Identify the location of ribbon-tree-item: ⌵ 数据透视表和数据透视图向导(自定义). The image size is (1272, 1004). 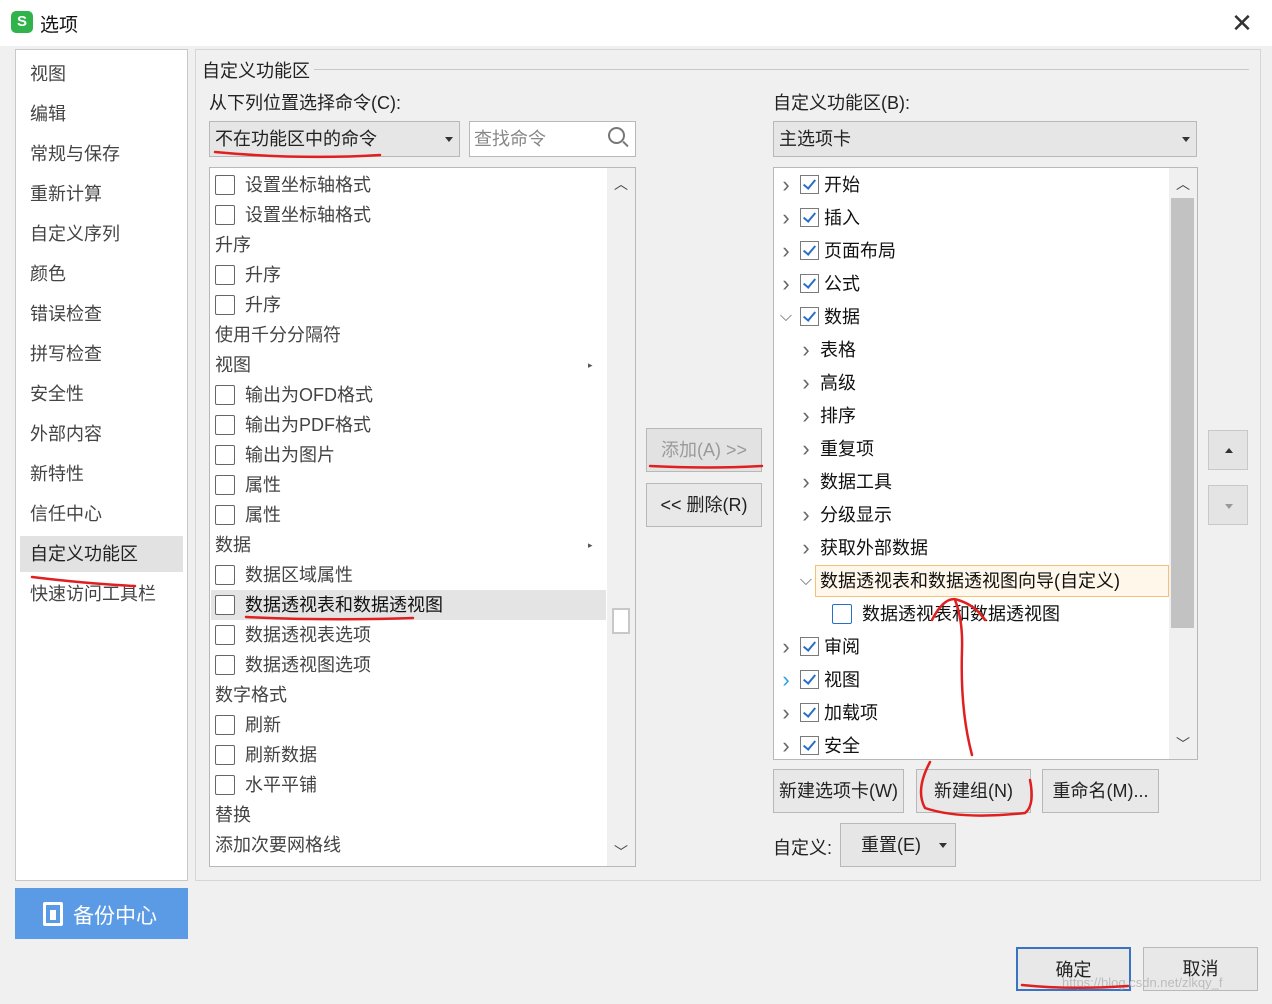
(984, 581).